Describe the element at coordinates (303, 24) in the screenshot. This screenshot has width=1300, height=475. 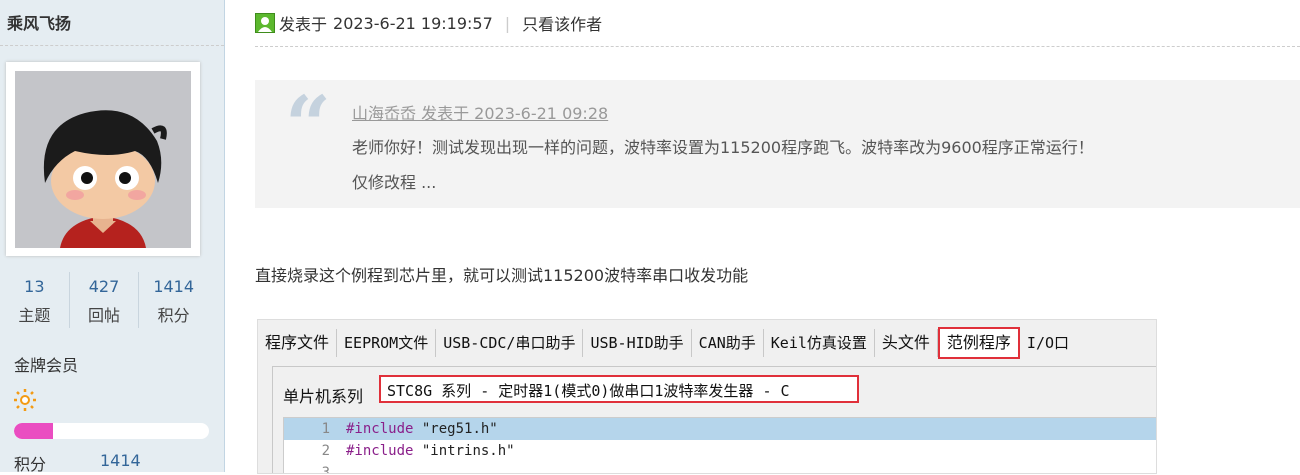
I see `posted-prefix: 发表于` at that location.